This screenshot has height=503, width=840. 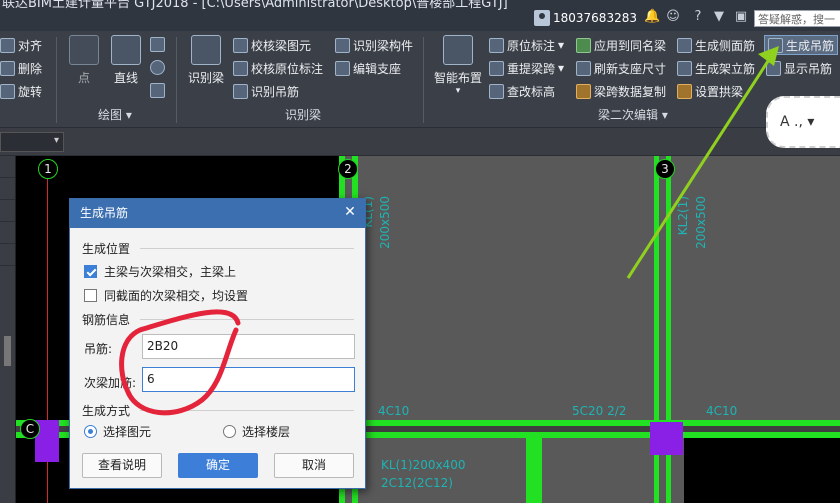 I want to click on circle-icon, so click(x=157, y=67).